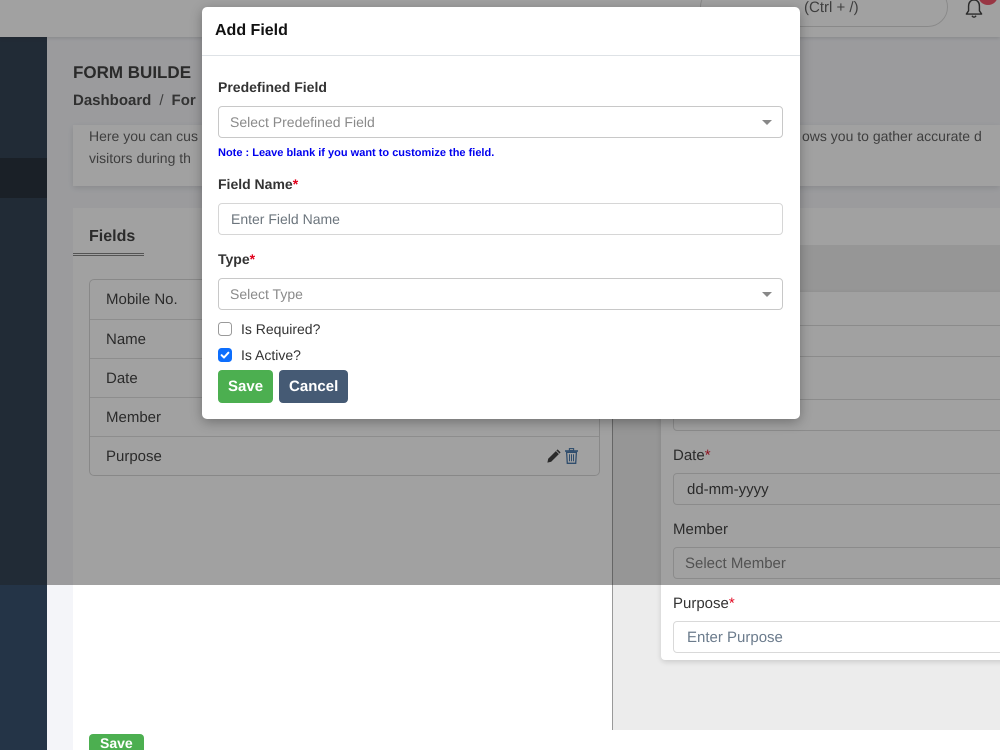 The height and width of the screenshot is (750, 1000). What do you see at coordinates (108, 241) in the screenshot?
I see `tab: Fields` at bounding box center [108, 241].